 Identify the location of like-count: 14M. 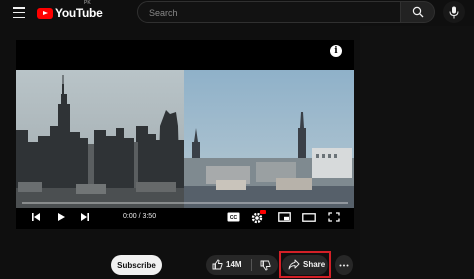
(234, 264).